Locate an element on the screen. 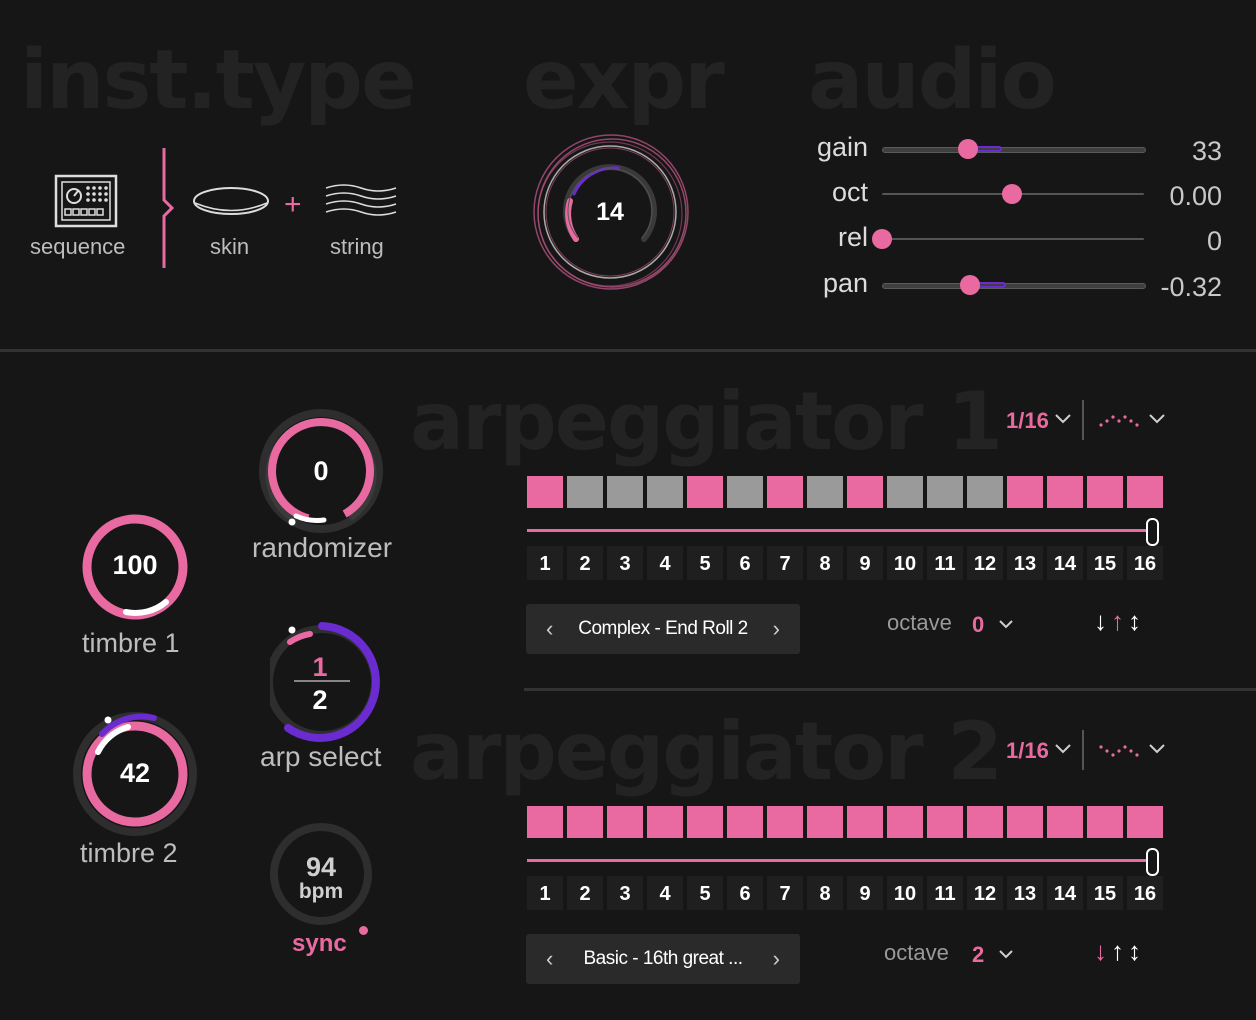 The height and width of the screenshot is (1020, 1256). arp2-length-handle is located at coordinates (1152, 862).